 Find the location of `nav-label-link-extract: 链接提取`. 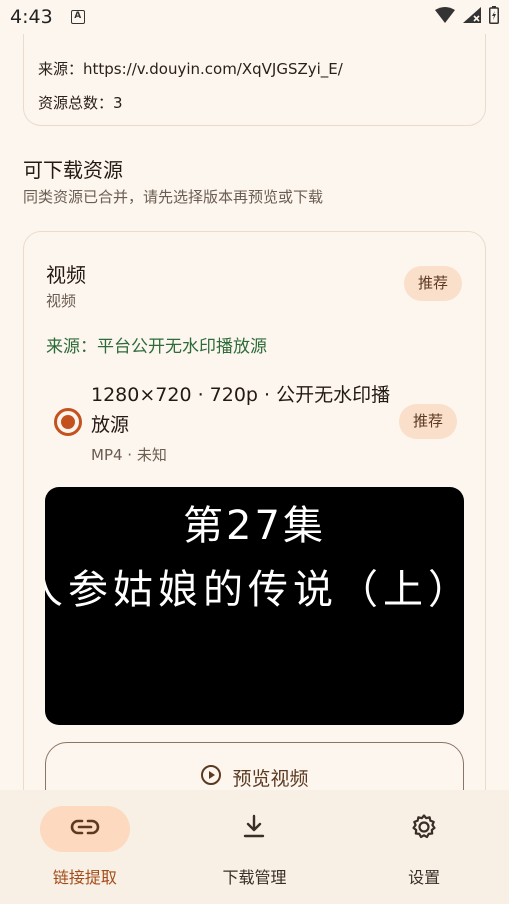

nav-label-link-extract: 链接提取 is located at coordinates (84, 877).